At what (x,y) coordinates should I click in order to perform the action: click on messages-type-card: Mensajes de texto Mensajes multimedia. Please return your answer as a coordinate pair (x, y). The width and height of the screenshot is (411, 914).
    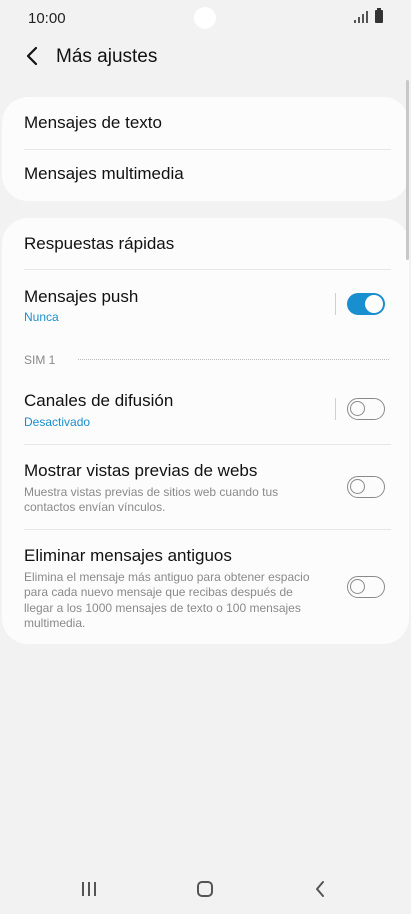
    Looking at the image, I should click on (205, 149).